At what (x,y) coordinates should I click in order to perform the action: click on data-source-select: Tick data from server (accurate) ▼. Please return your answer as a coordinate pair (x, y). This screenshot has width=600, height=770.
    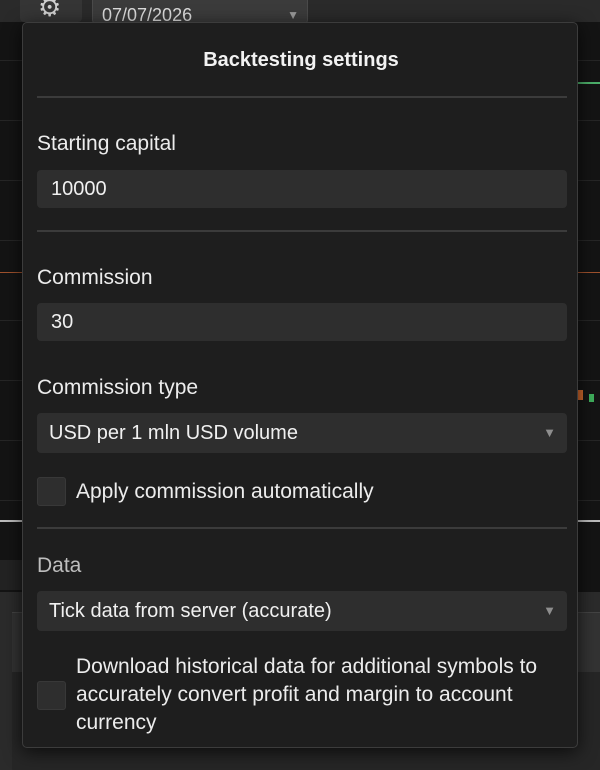
    Looking at the image, I should click on (302, 611).